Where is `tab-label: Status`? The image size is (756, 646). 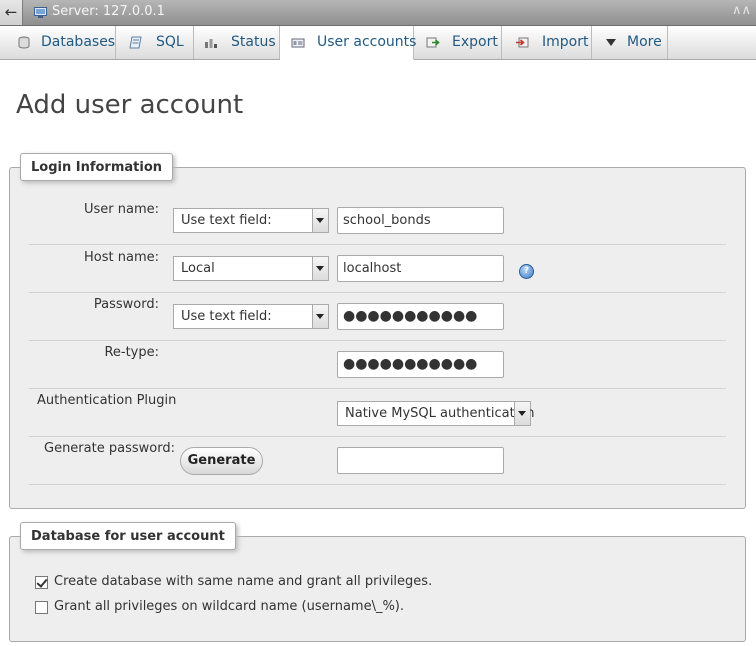 tab-label: Status is located at coordinates (253, 42).